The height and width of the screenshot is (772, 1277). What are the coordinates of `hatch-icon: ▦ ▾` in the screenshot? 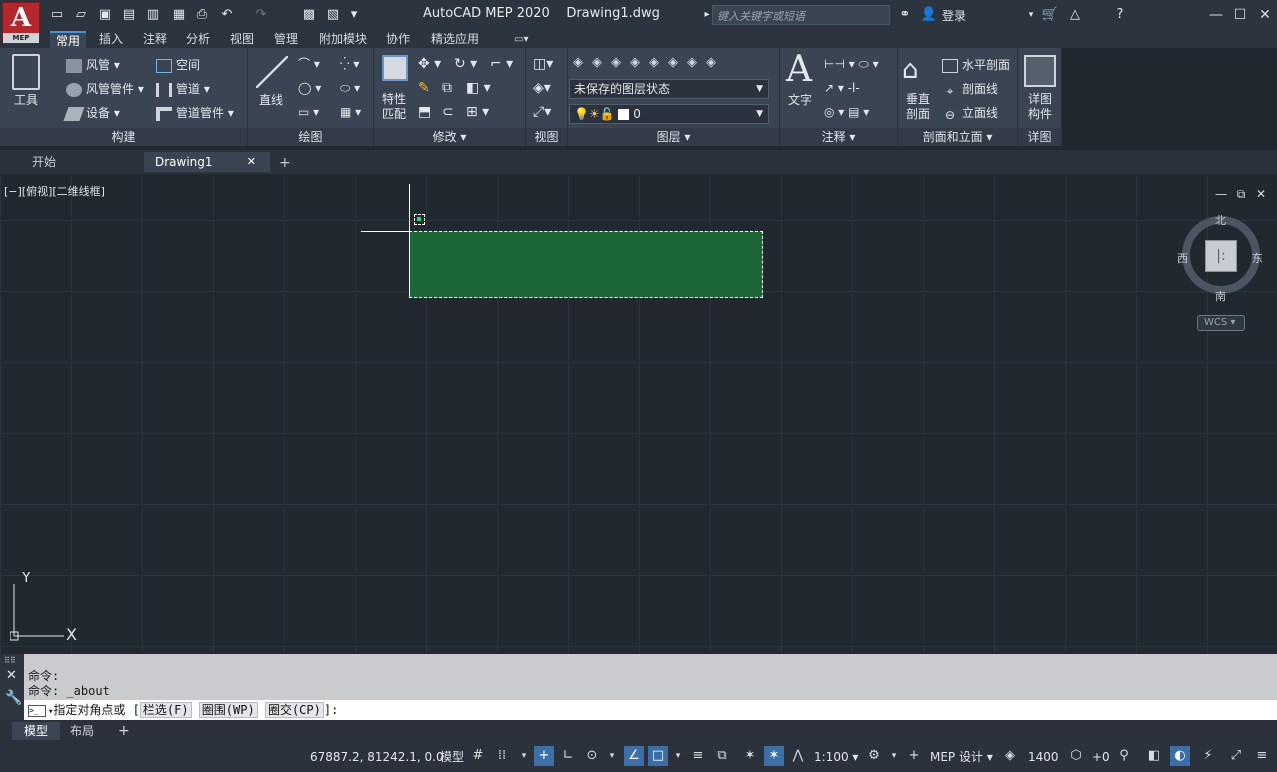 It's located at (350, 112).